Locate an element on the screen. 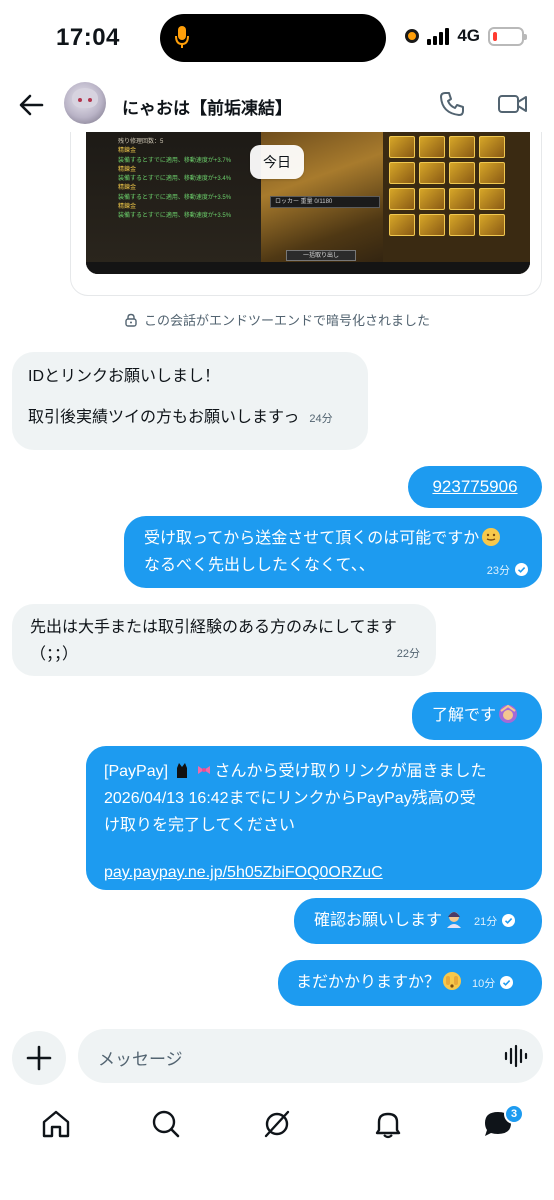 The height and width of the screenshot is (1200, 554). inventory-grid-panel is located at coordinates (456, 203).